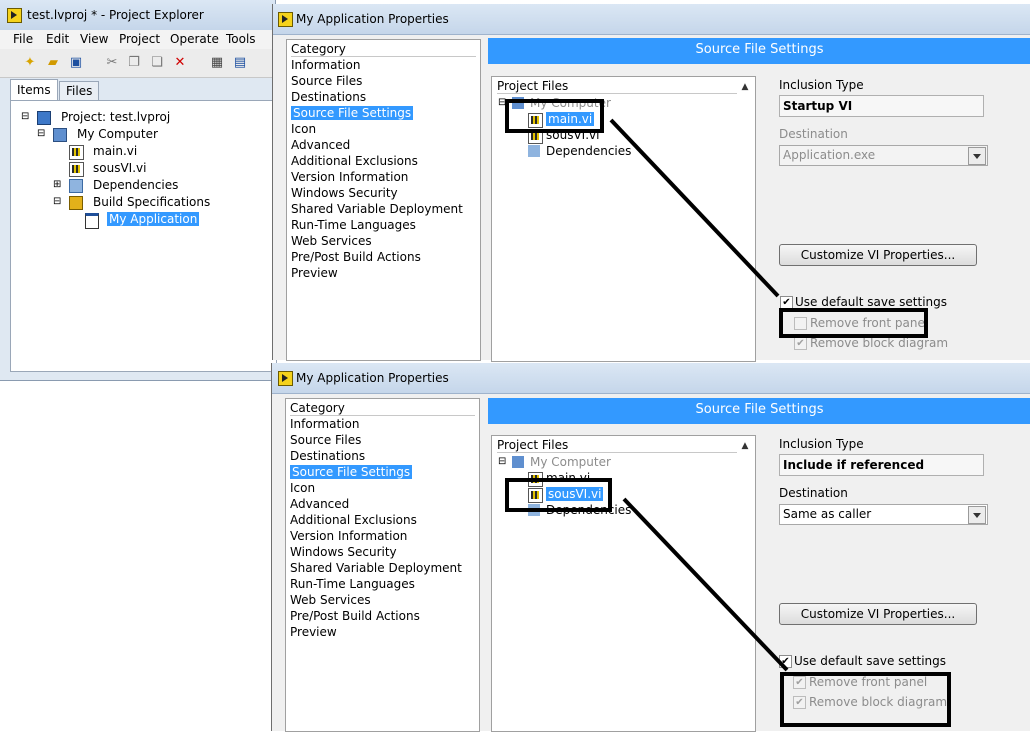  Describe the element at coordinates (699, 395) in the screenshot. I see `annotation-lines` at that location.